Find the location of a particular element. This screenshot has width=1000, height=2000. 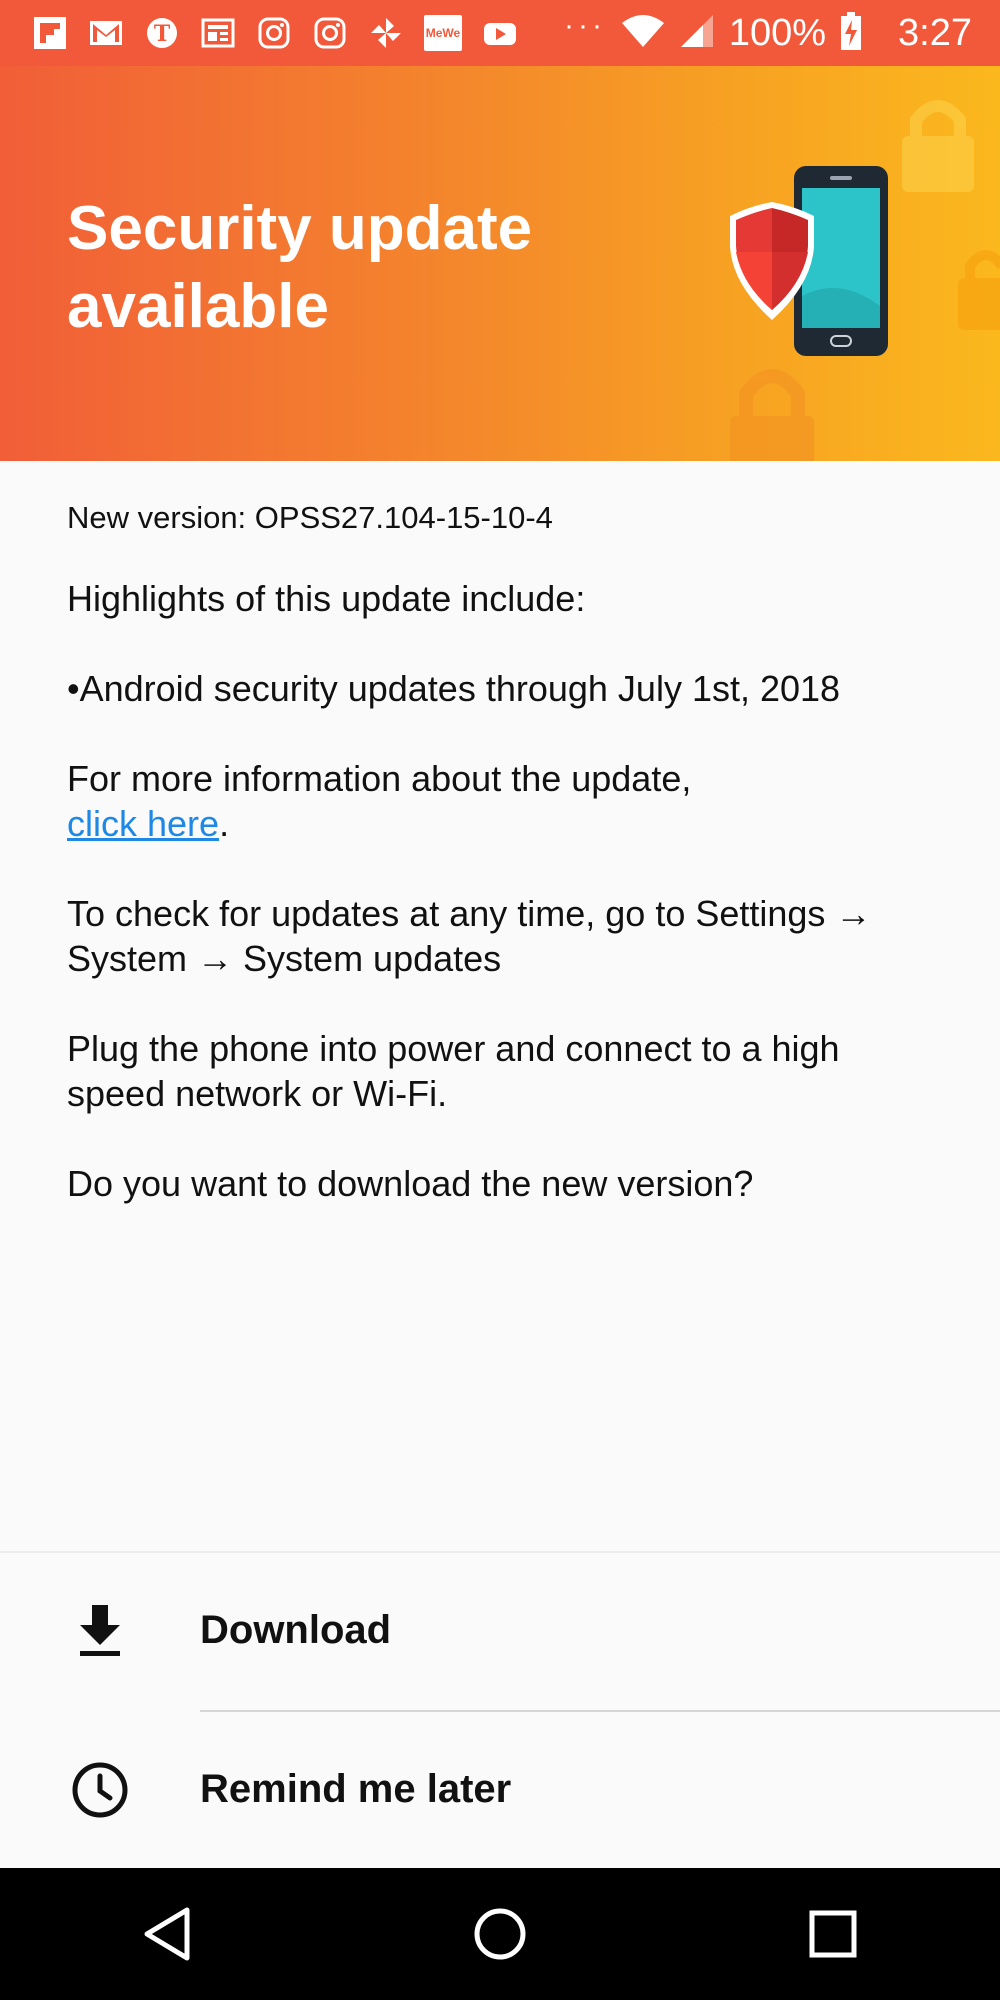

svg-text: T is located at coordinates (162, 34).